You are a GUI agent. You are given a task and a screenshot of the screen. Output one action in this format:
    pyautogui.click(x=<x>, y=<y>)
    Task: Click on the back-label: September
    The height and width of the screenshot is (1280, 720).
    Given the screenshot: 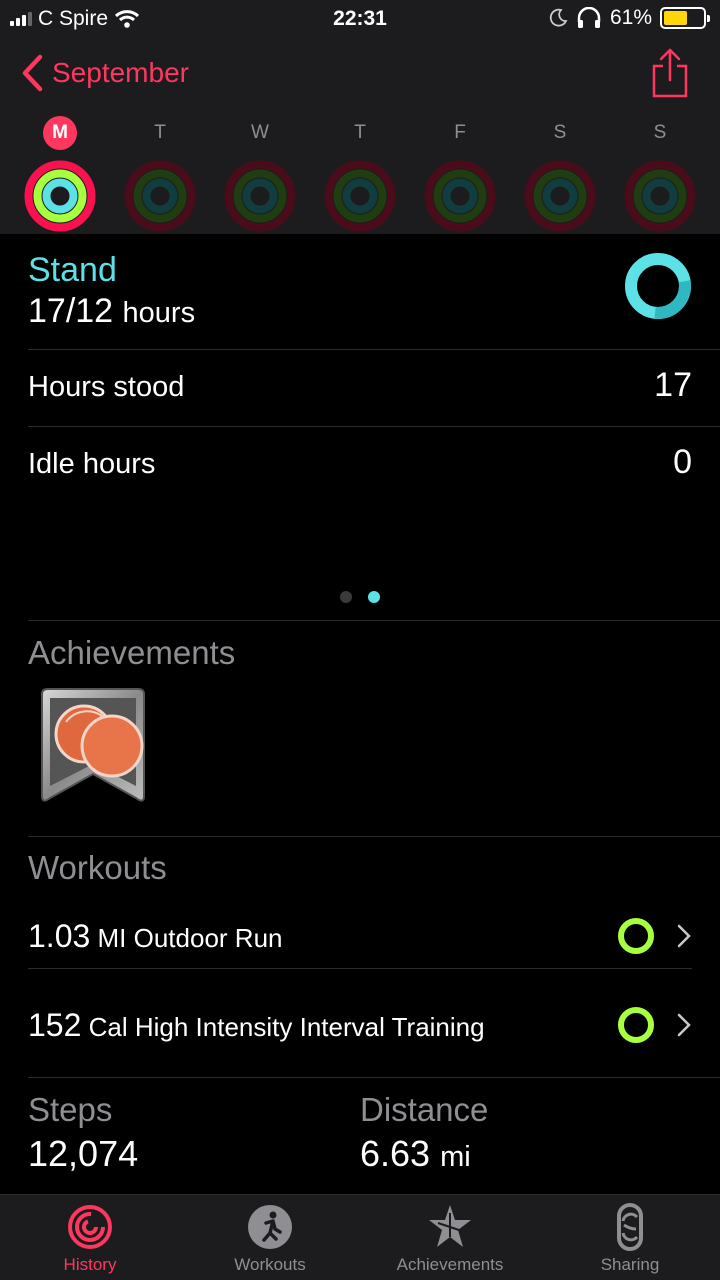 What is the action you would take?
    pyautogui.click(x=120, y=72)
    